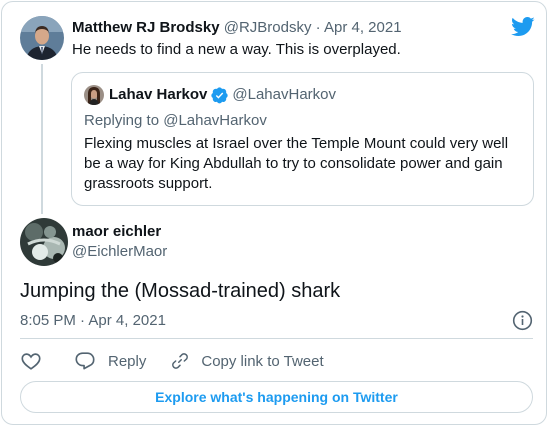 This screenshot has height=428, width=550. What do you see at coordinates (175, 120) in the screenshot?
I see `replying-to-label: Replying to @LahavHarkov` at bounding box center [175, 120].